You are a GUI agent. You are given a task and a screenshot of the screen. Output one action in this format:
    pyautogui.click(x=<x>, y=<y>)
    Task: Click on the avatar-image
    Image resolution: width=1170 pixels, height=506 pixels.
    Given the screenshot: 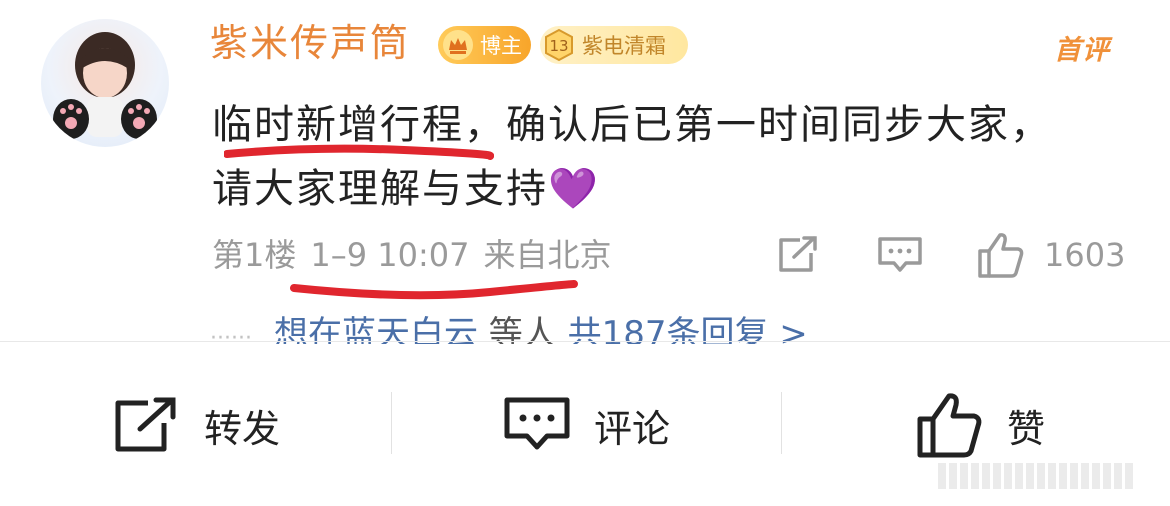 What is the action you would take?
    pyautogui.click(x=105, y=85)
    